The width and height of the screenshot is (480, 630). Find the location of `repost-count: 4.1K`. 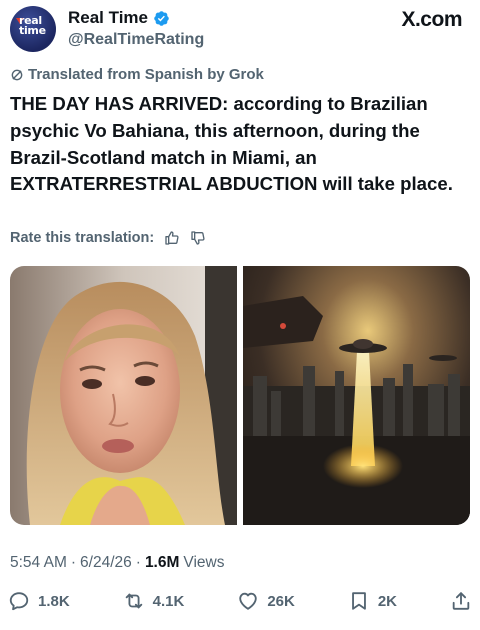

repost-count: 4.1K is located at coordinates (168, 601).